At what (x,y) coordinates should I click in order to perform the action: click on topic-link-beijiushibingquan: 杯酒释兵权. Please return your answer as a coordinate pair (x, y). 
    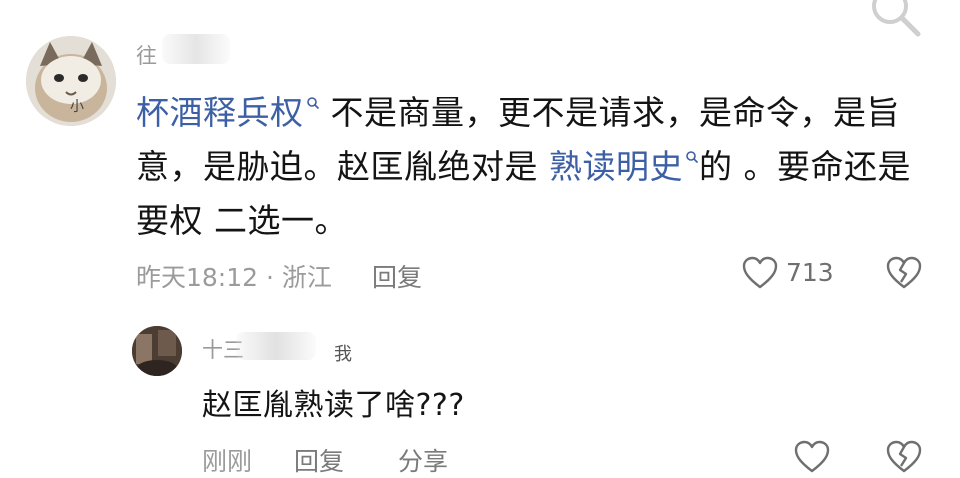
    Looking at the image, I should click on (228, 112).